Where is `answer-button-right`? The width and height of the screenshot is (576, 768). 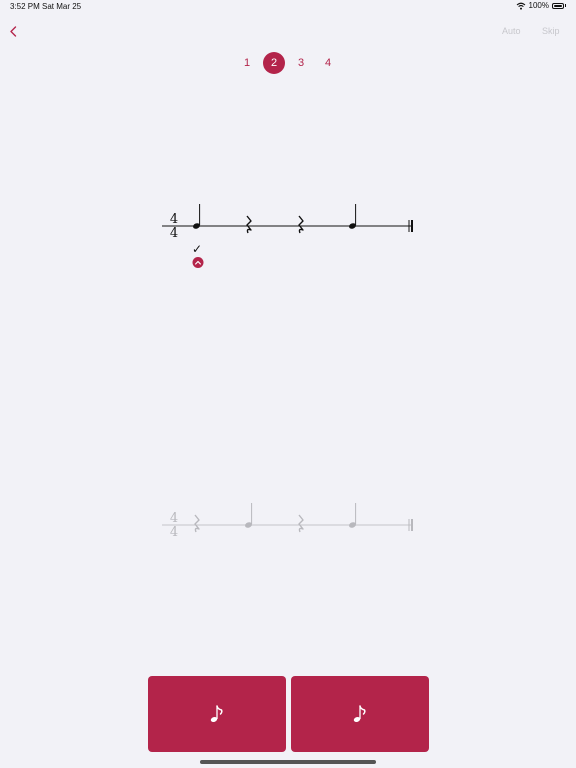 answer-button-right is located at coordinates (360, 714).